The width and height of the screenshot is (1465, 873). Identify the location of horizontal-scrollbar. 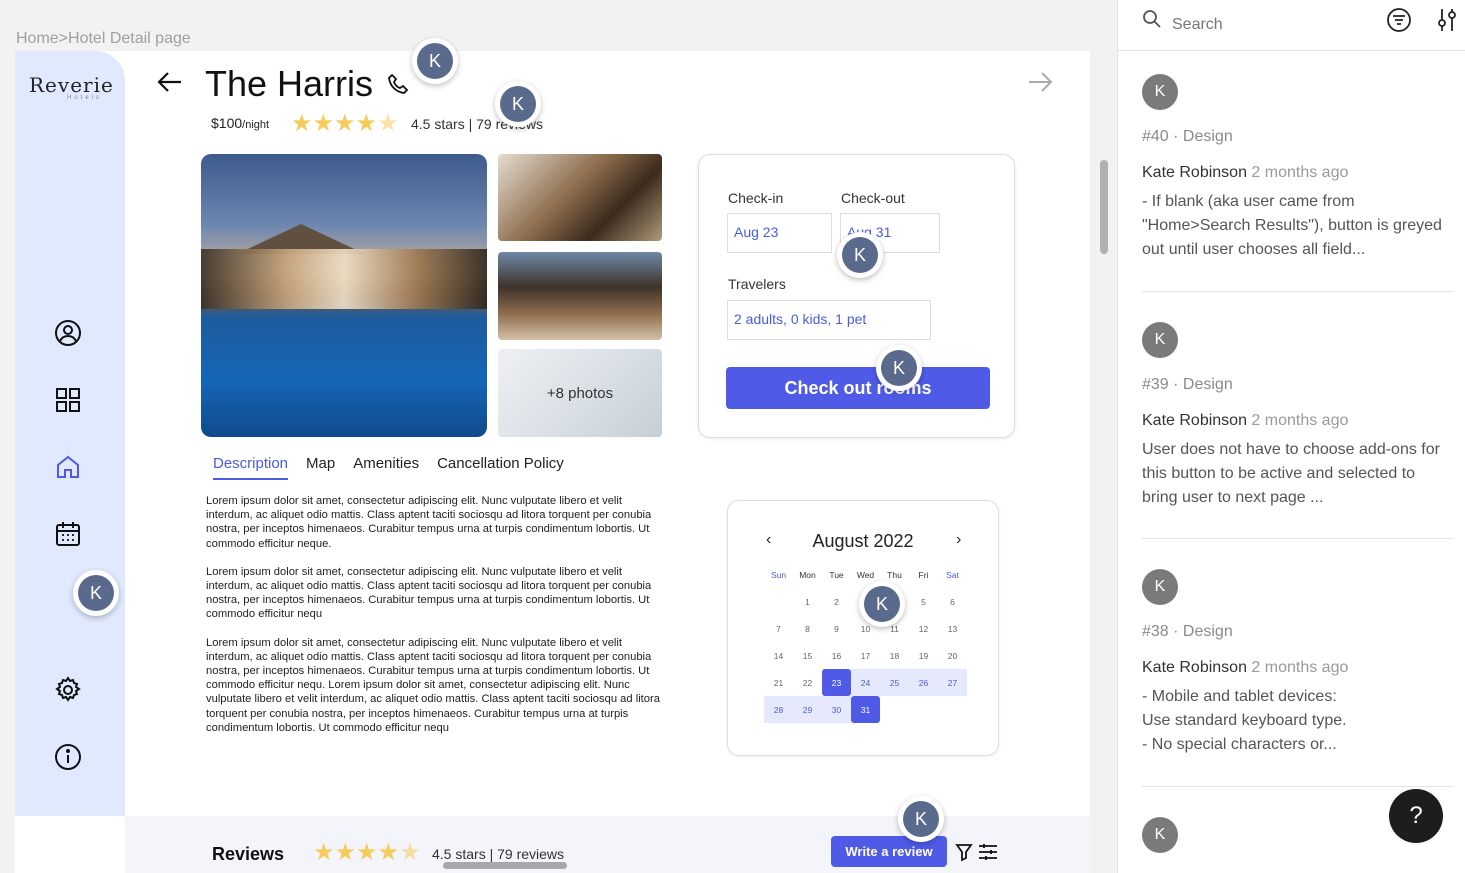
(505, 865).